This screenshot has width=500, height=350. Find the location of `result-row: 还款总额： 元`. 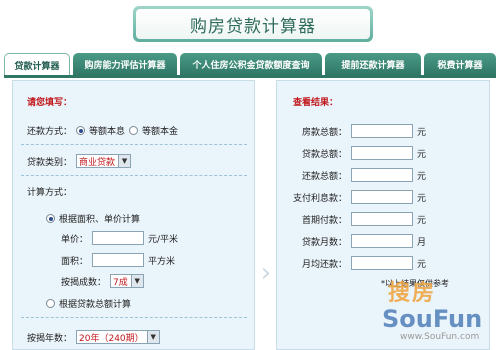

result-row: 还款总额： 元 is located at coordinates (353, 175).